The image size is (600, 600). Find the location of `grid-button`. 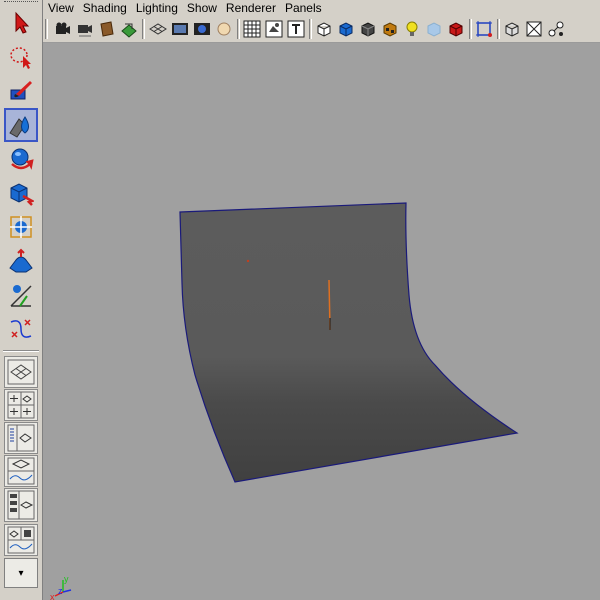

grid-button is located at coordinates (158, 29).